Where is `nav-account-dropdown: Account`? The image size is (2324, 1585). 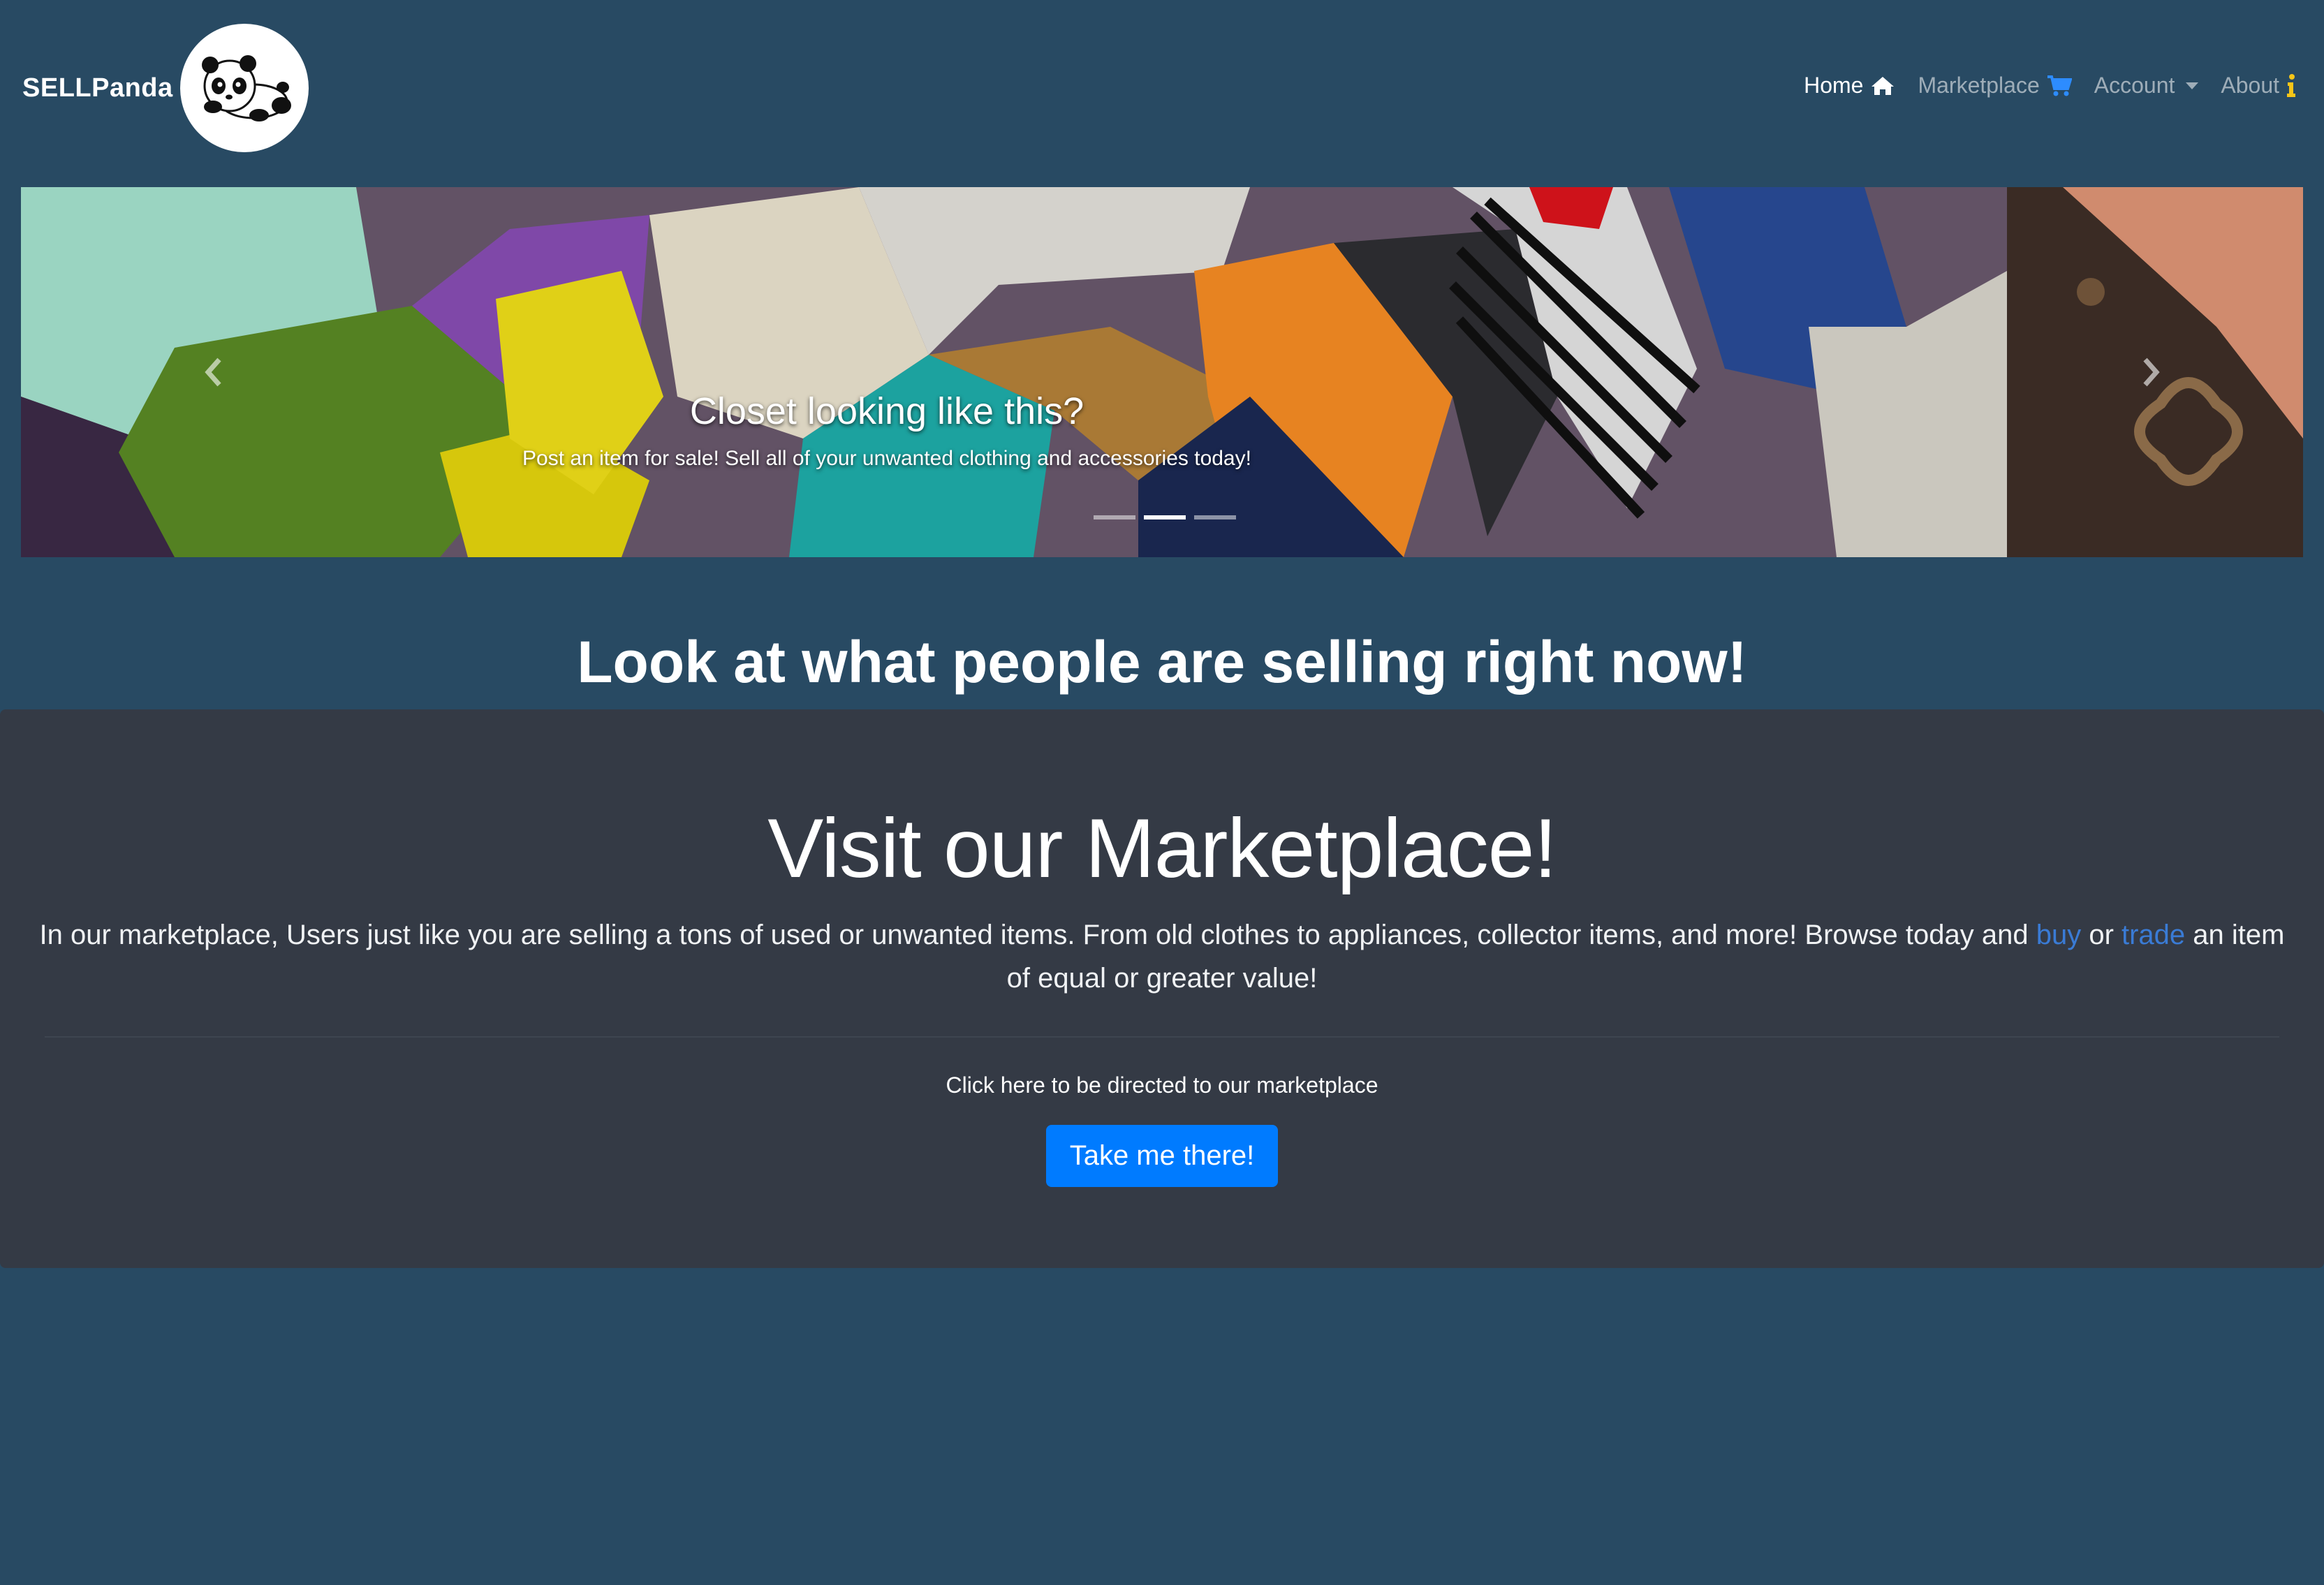 nav-account-dropdown: Account is located at coordinates (2146, 85).